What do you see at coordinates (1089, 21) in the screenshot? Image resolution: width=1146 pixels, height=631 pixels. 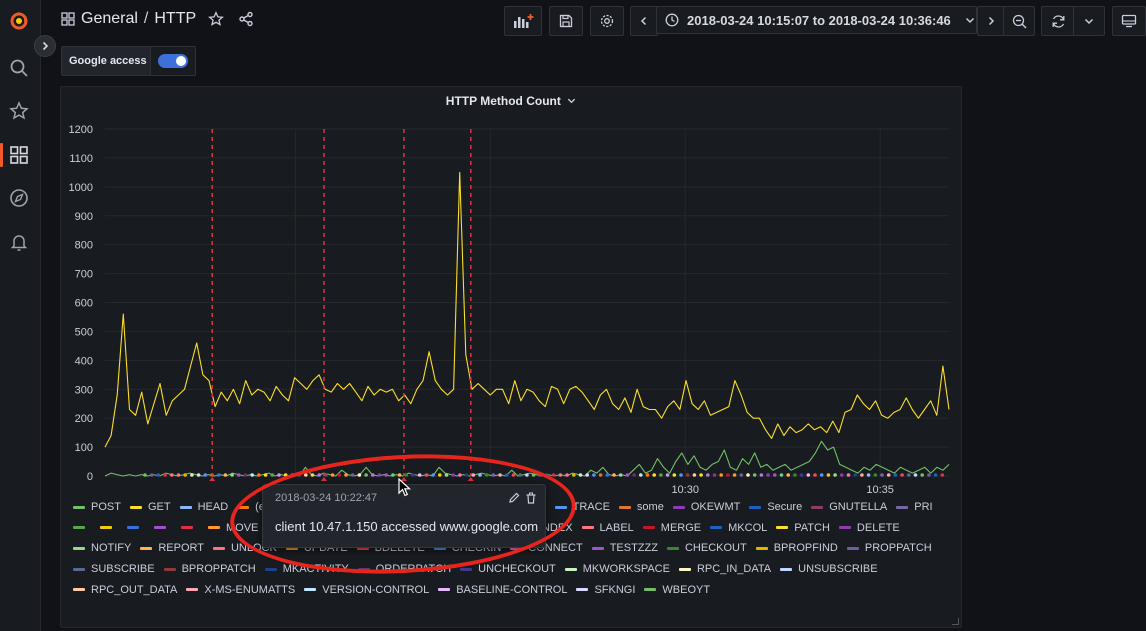 I see `refresh-interval-dropdown` at bounding box center [1089, 21].